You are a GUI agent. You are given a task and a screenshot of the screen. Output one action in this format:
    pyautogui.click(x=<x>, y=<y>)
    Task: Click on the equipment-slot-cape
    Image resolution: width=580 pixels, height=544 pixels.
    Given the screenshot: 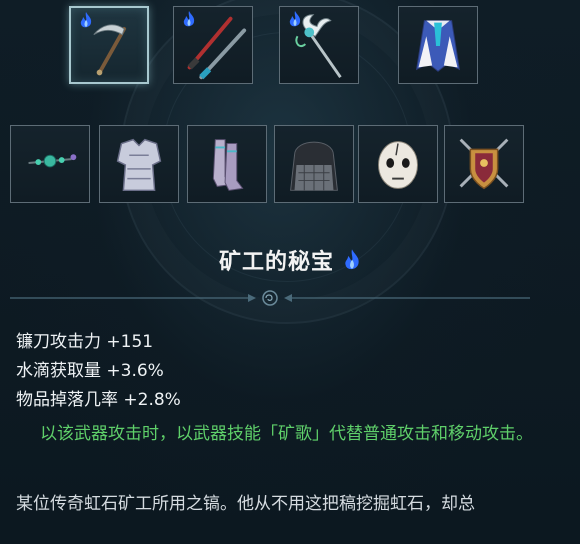 What is the action you would take?
    pyautogui.click(x=438, y=45)
    